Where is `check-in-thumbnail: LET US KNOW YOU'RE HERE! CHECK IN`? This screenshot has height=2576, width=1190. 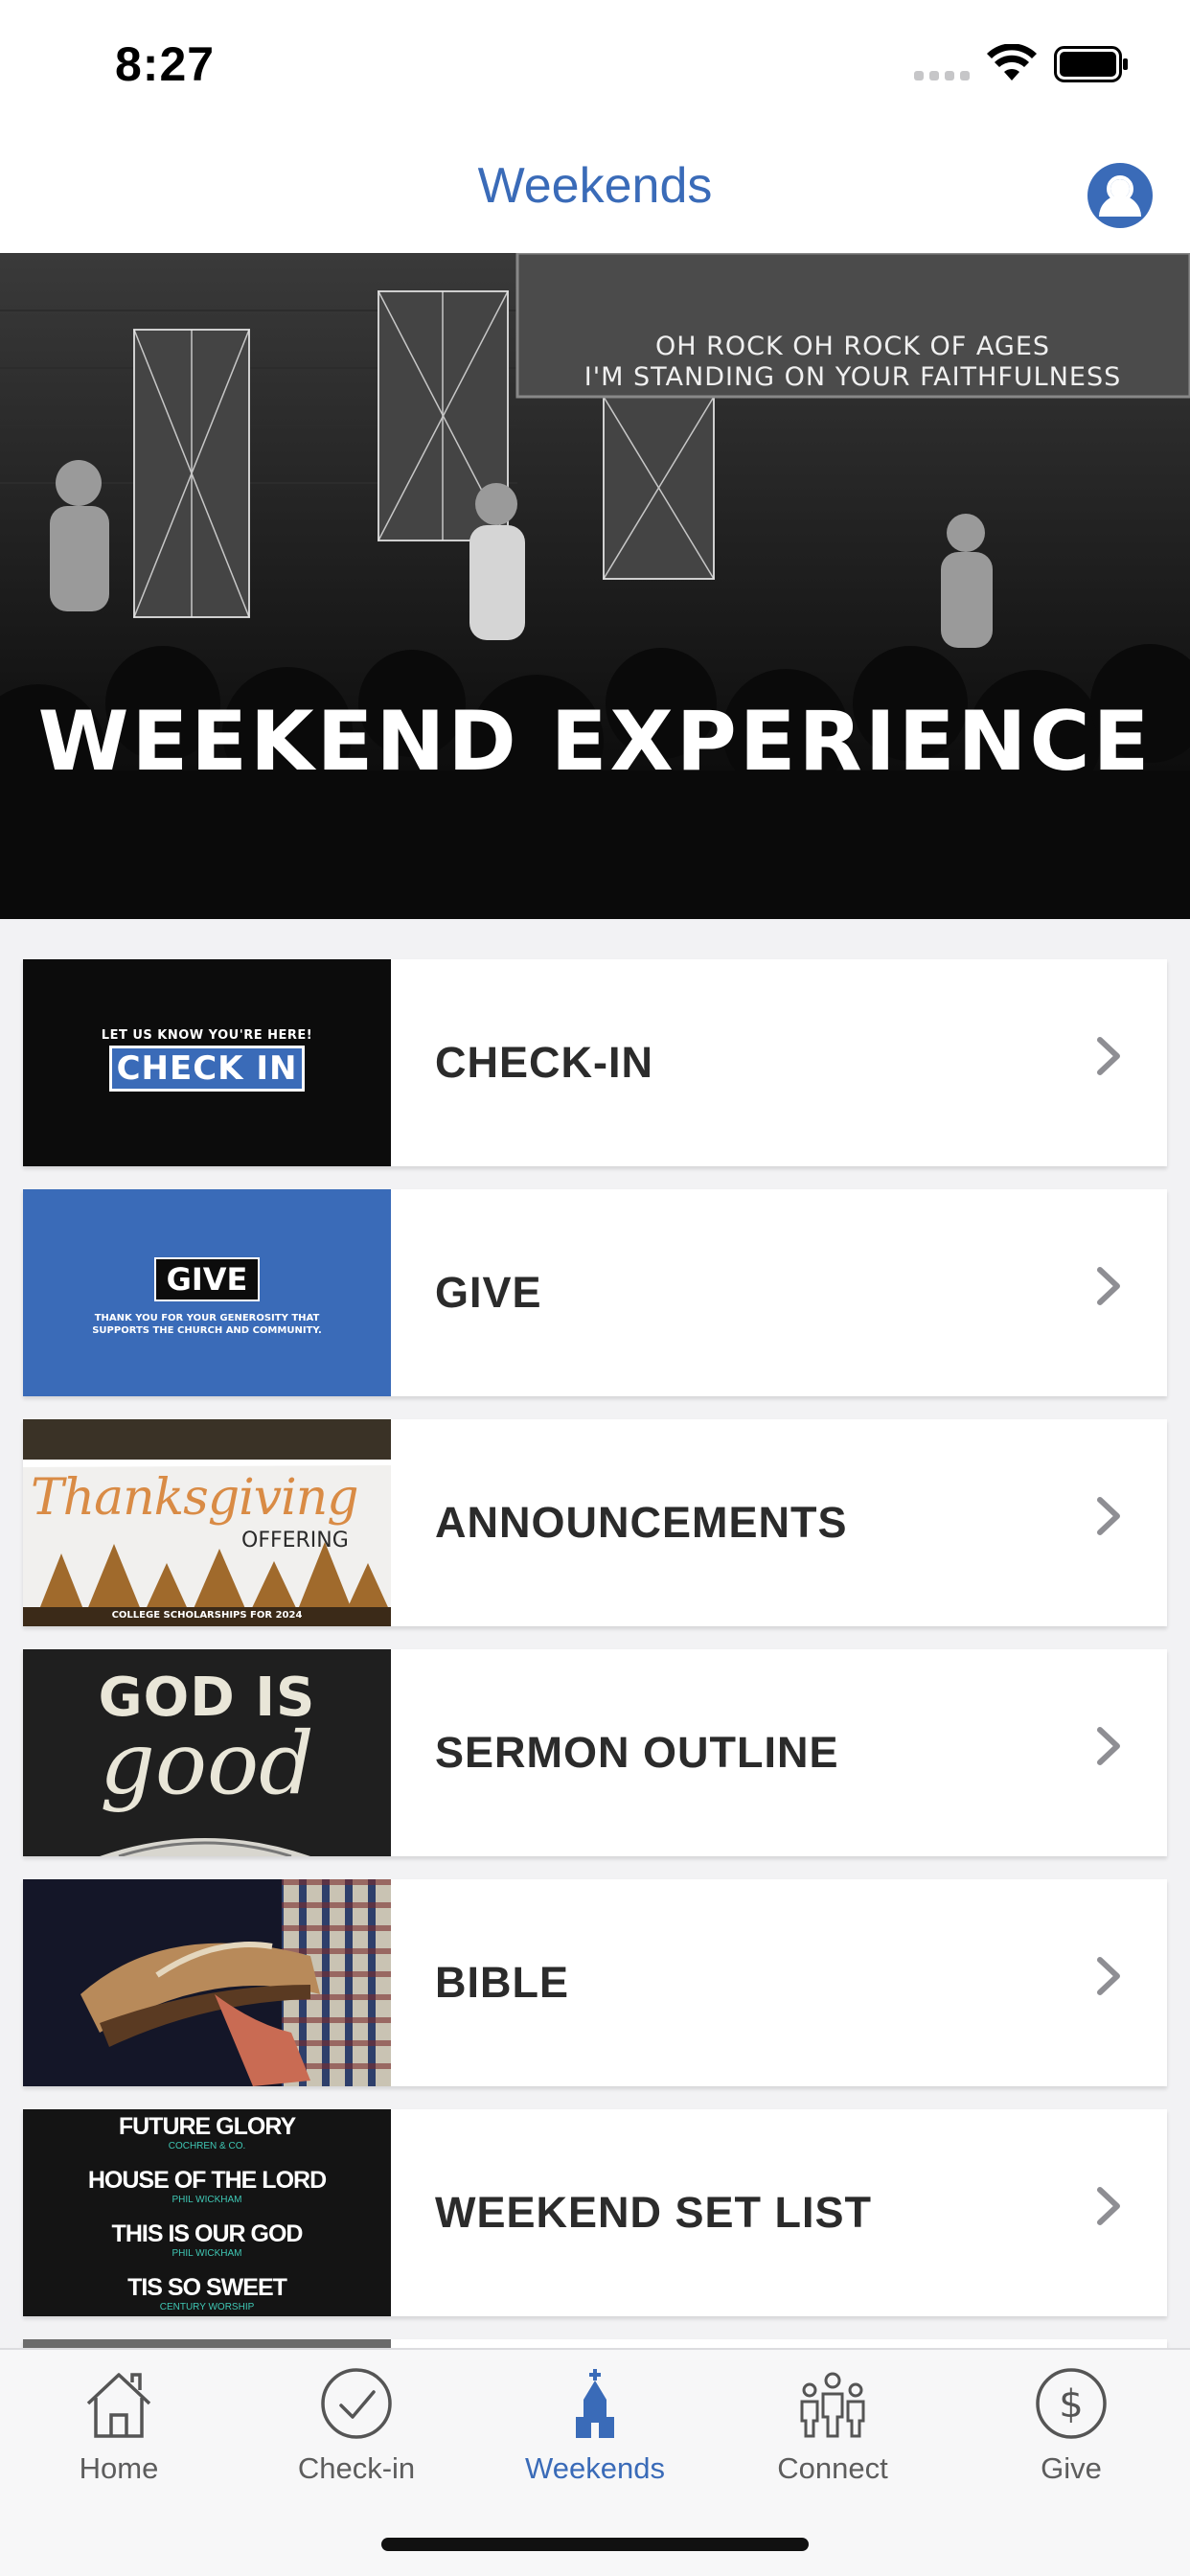 check-in-thumbnail: LET US KNOW YOU'RE HERE! CHECK IN is located at coordinates (207, 1062).